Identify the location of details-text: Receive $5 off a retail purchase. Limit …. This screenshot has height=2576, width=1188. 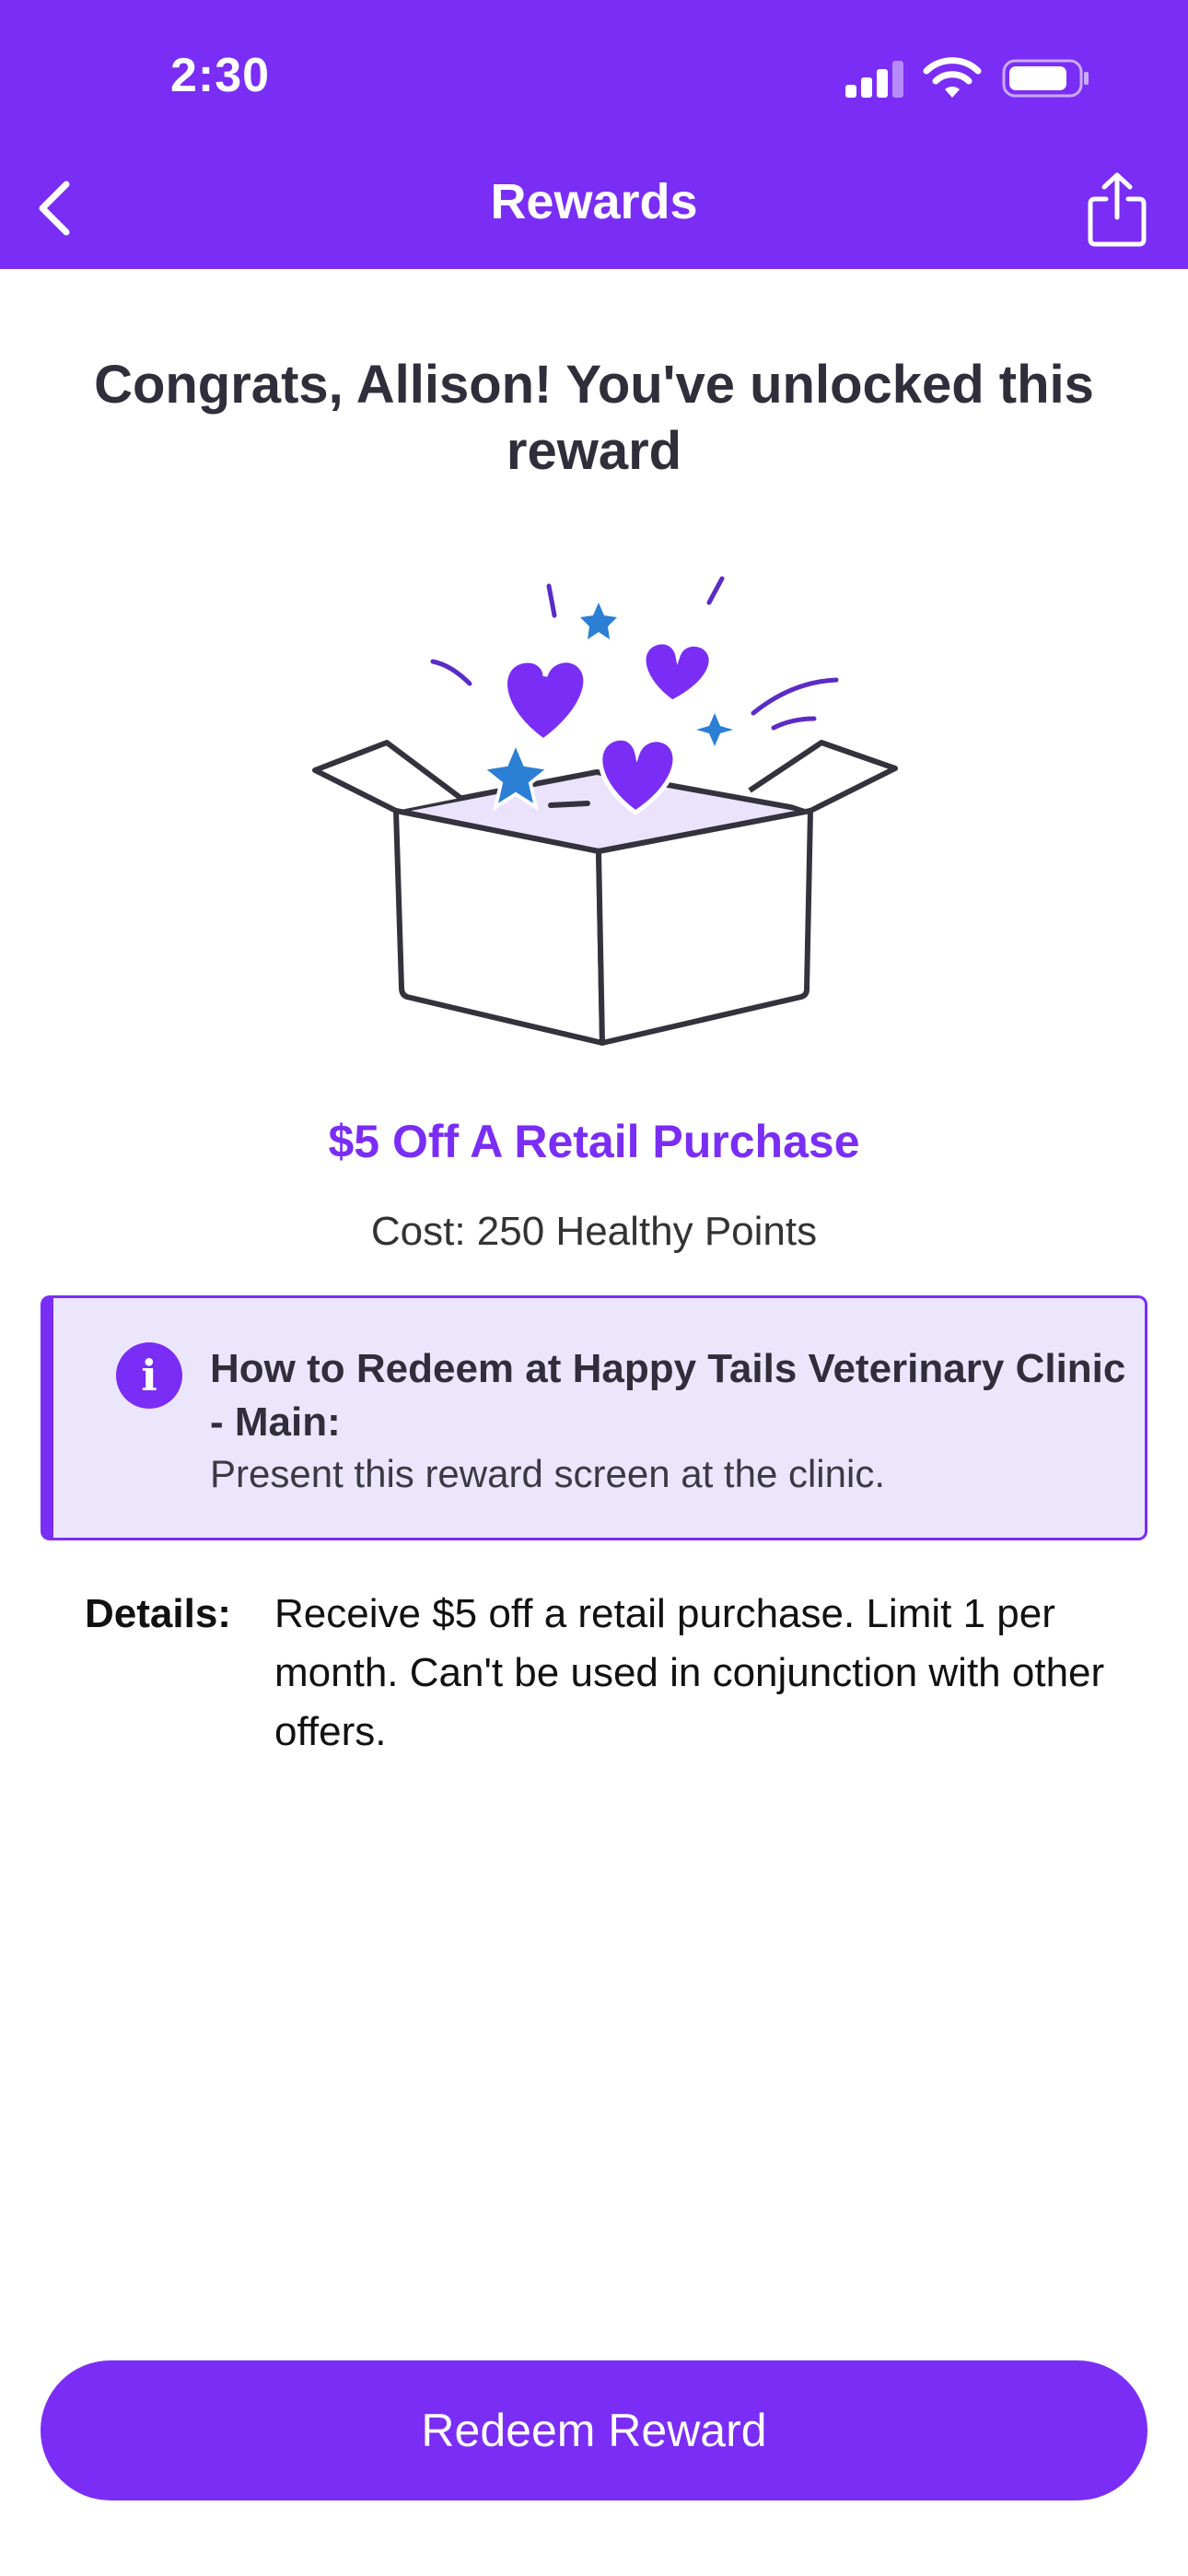
(689, 1672).